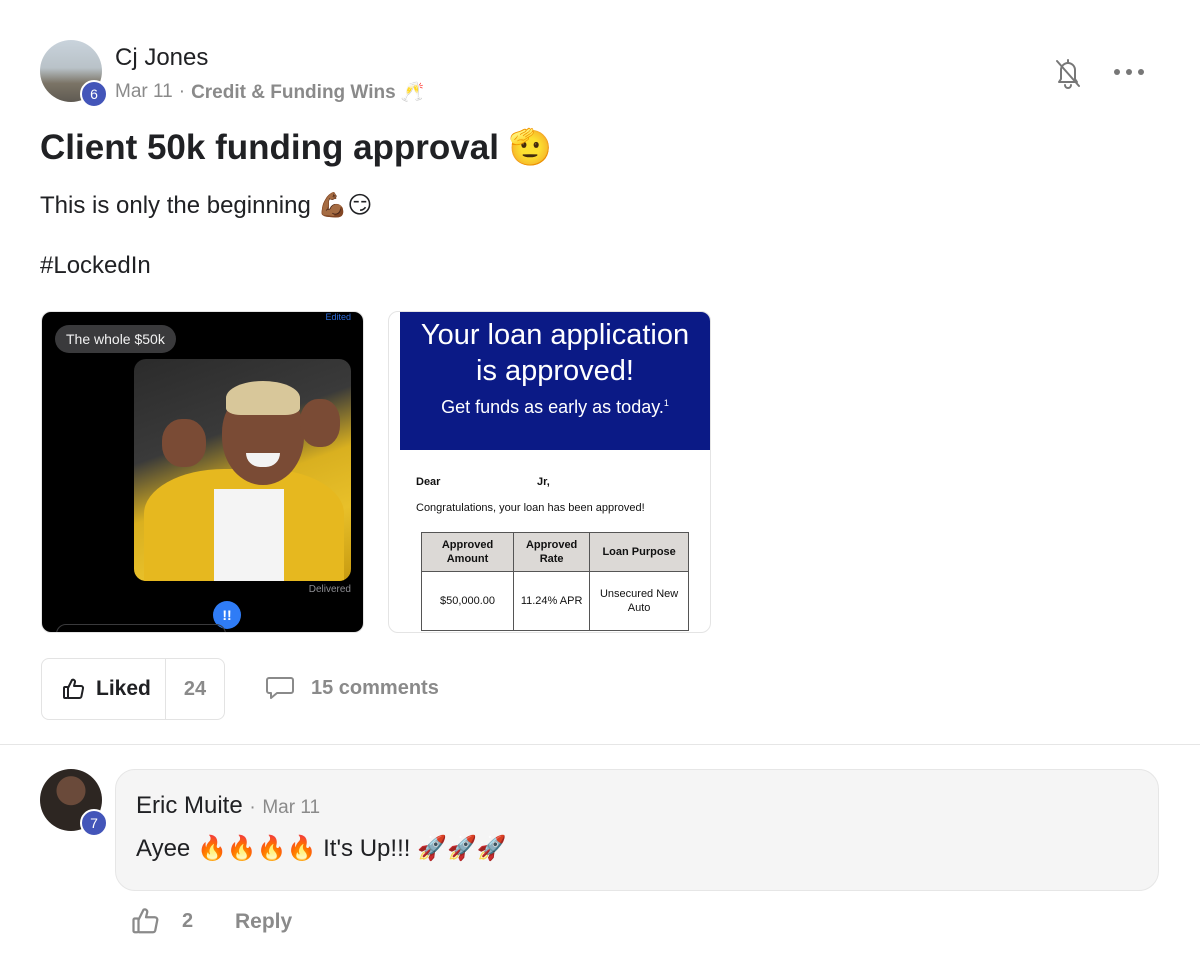 The height and width of the screenshot is (953, 1200). What do you see at coordinates (600, 744) in the screenshot?
I see `section-divider` at bounding box center [600, 744].